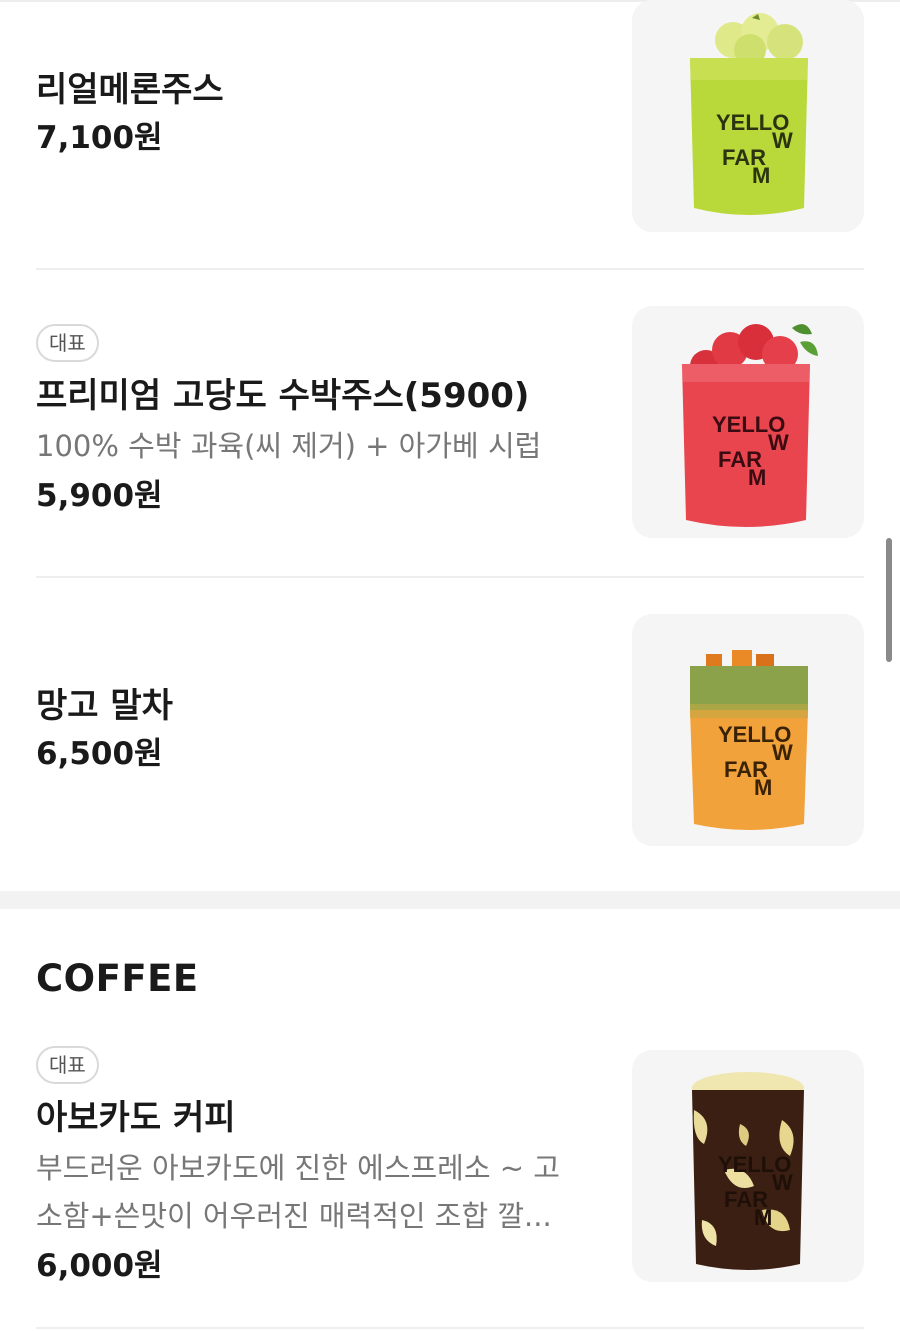 This screenshot has width=900, height=1331. What do you see at coordinates (450, 900) in the screenshot?
I see `section-separator` at bounding box center [450, 900].